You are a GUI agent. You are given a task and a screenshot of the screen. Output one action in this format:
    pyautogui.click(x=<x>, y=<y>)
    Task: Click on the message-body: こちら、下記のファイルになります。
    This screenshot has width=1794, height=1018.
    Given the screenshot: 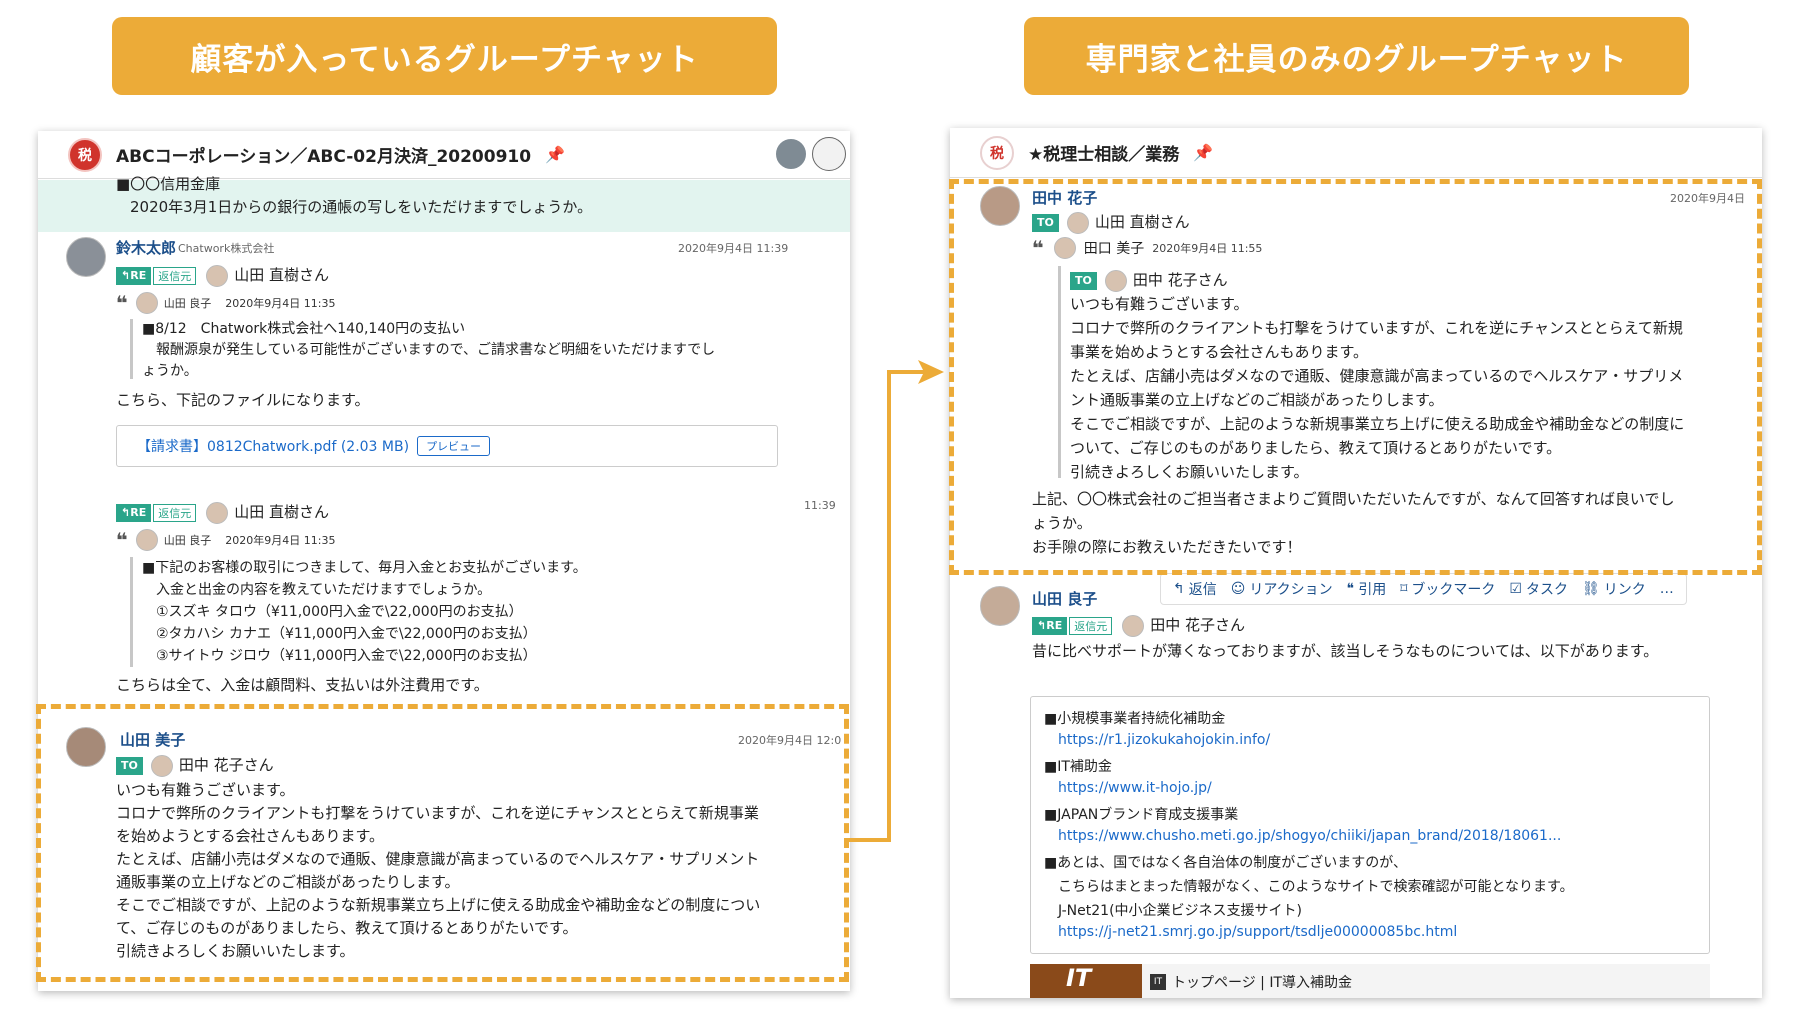 What is the action you would take?
    pyautogui.click(x=243, y=400)
    